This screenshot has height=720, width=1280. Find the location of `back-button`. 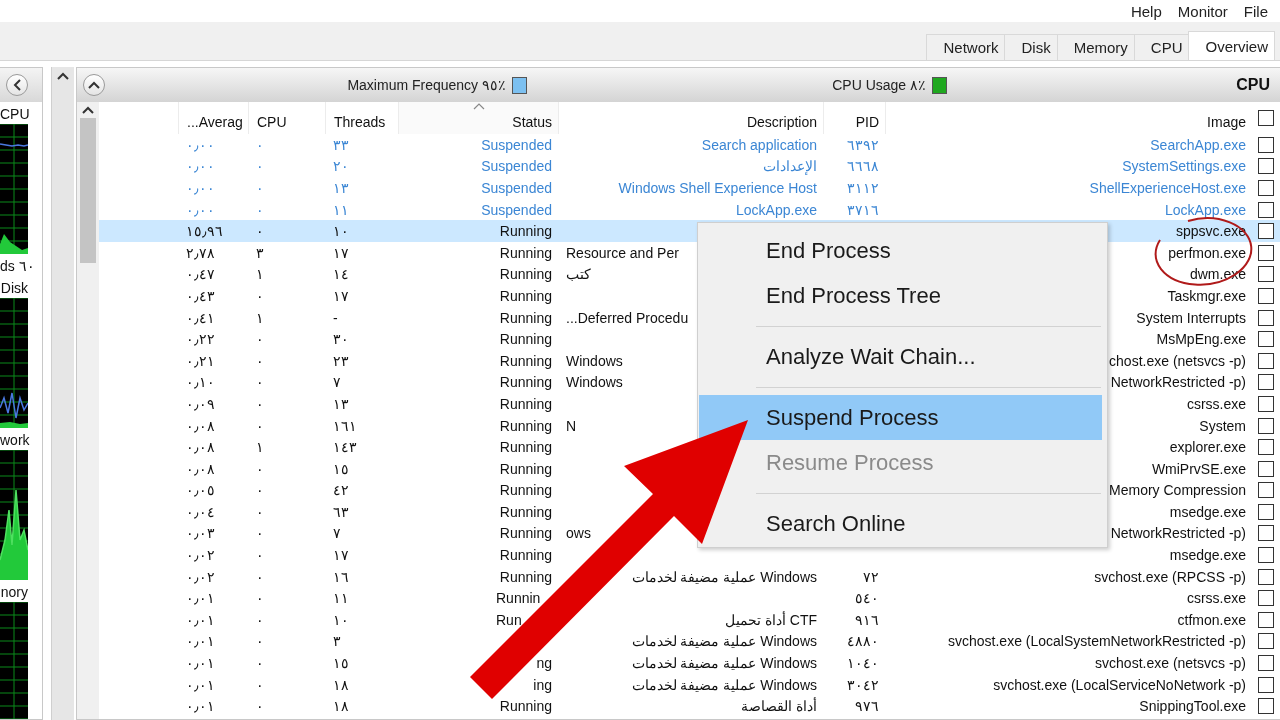

back-button is located at coordinates (17, 85).